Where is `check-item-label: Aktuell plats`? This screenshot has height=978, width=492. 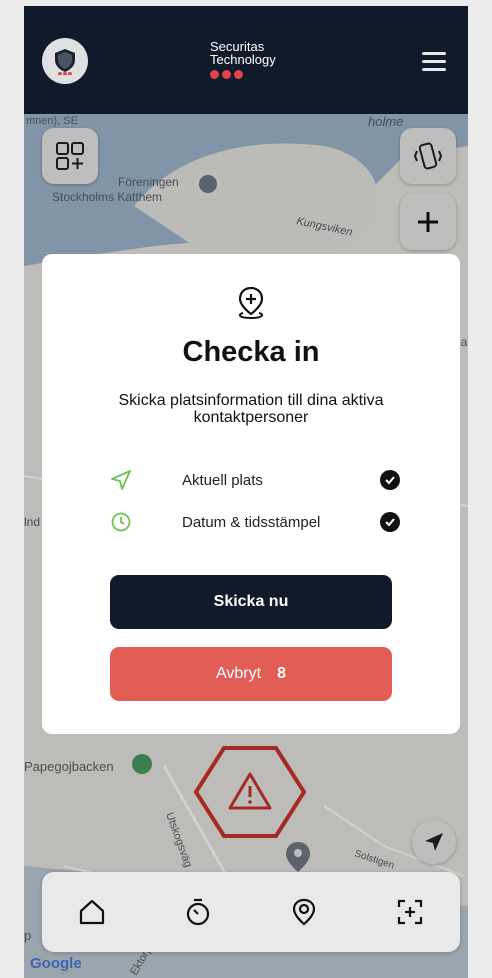 check-item-label: Aktuell plats is located at coordinates (222, 480).